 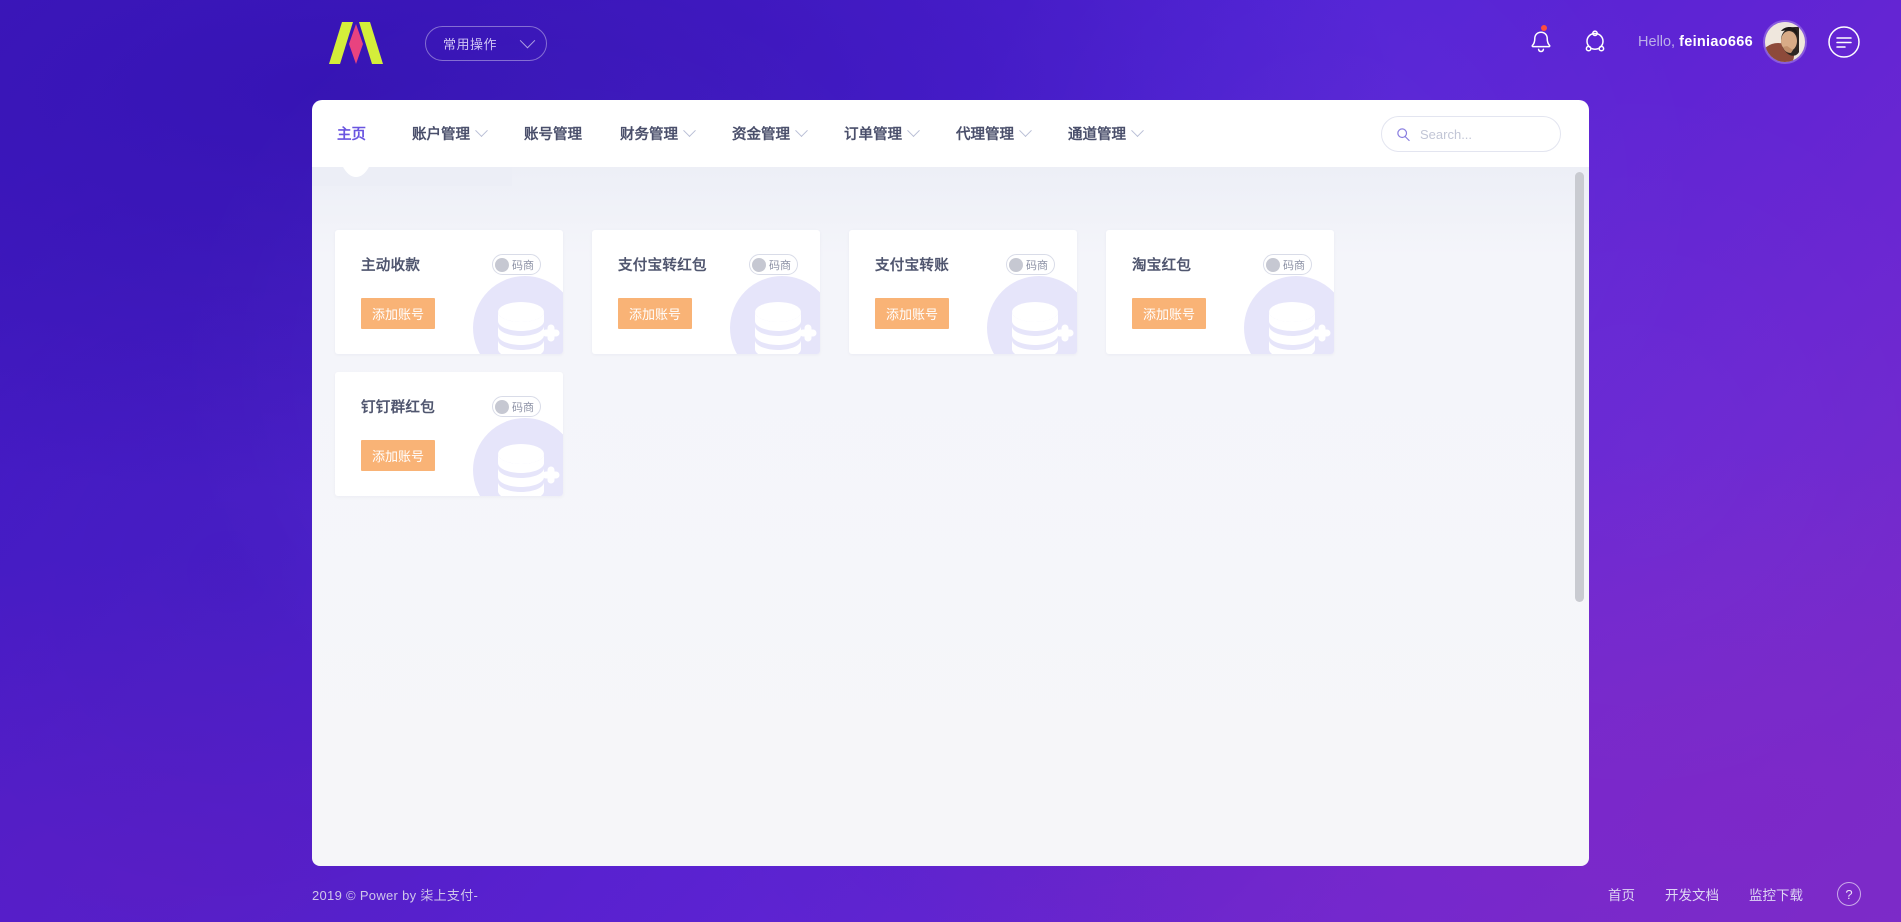 What do you see at coordinates (950, 894) in the screenshot?
I see `page-footer: 2019 © Power by 柒上支付- 首页 开发文档 监控下载 ?` at bounding box center [950, 894].